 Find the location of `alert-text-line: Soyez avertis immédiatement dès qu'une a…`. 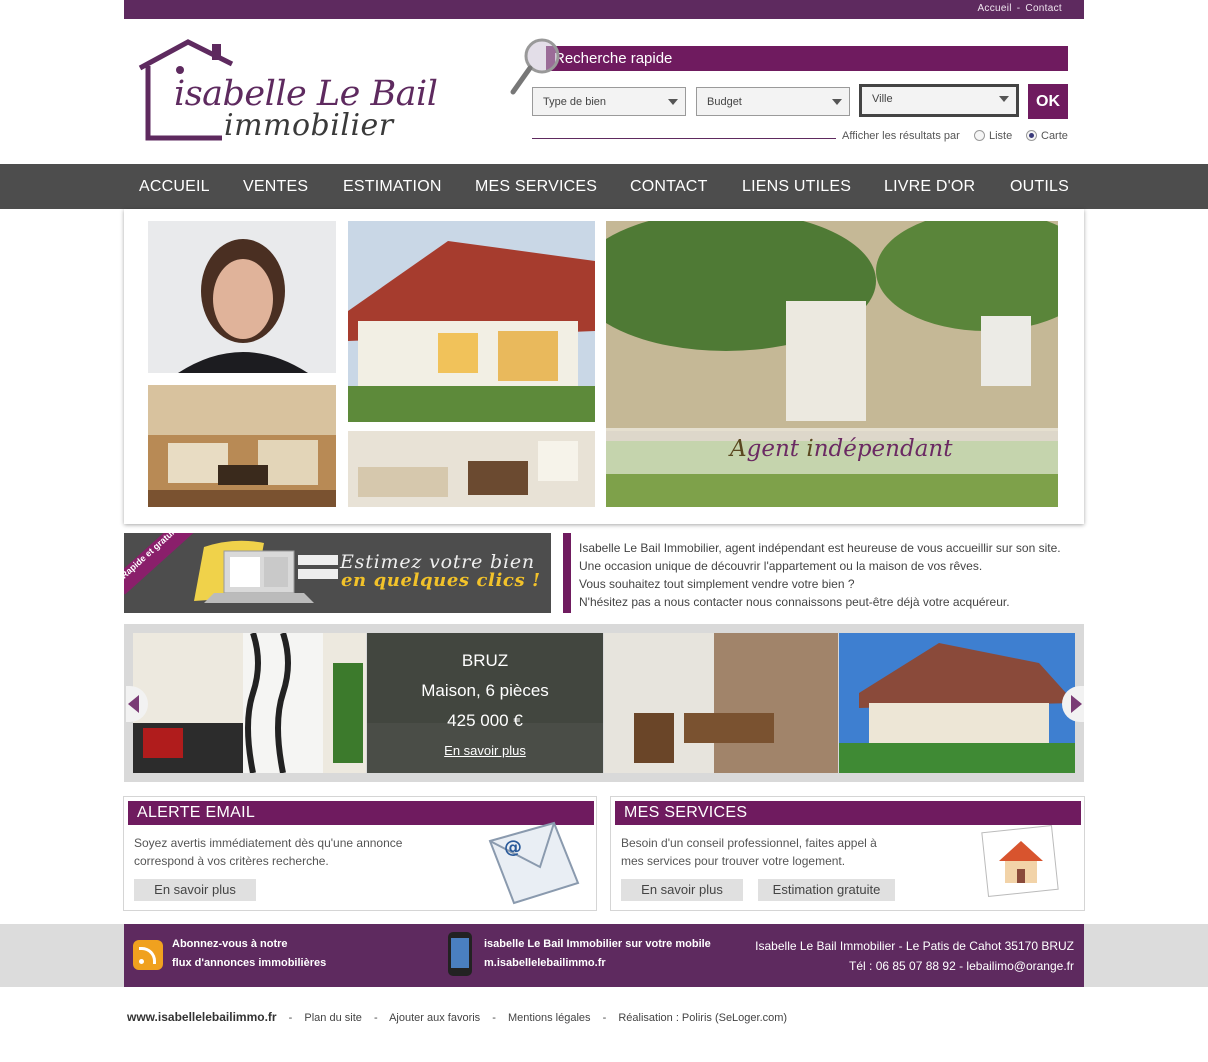

alert-text-line: Soyez avertis immédiatement dès qu'une a… is located at coordinates (268, 843).